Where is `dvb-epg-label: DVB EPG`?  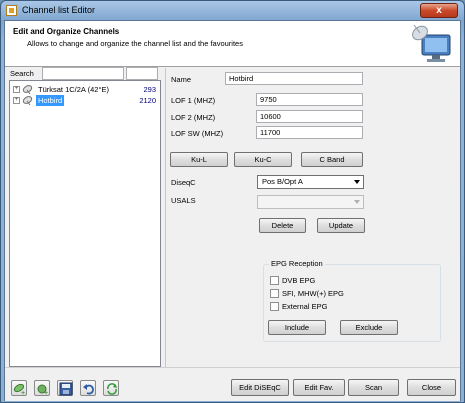 dvb-epg-label: DVB EPG is located at coordinates (299, 280).